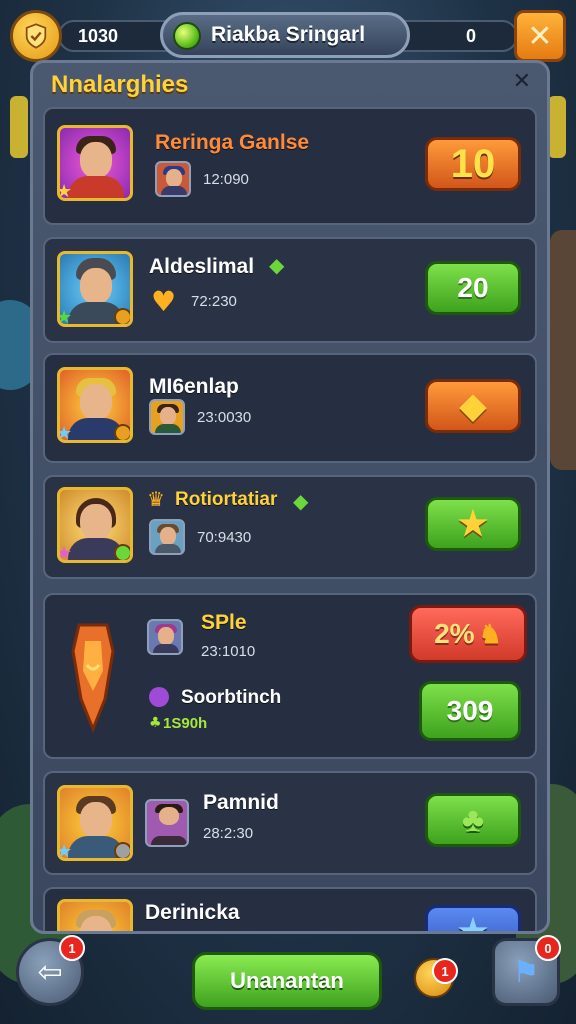  I want to click on close-button: ✕, so click(540, 36).